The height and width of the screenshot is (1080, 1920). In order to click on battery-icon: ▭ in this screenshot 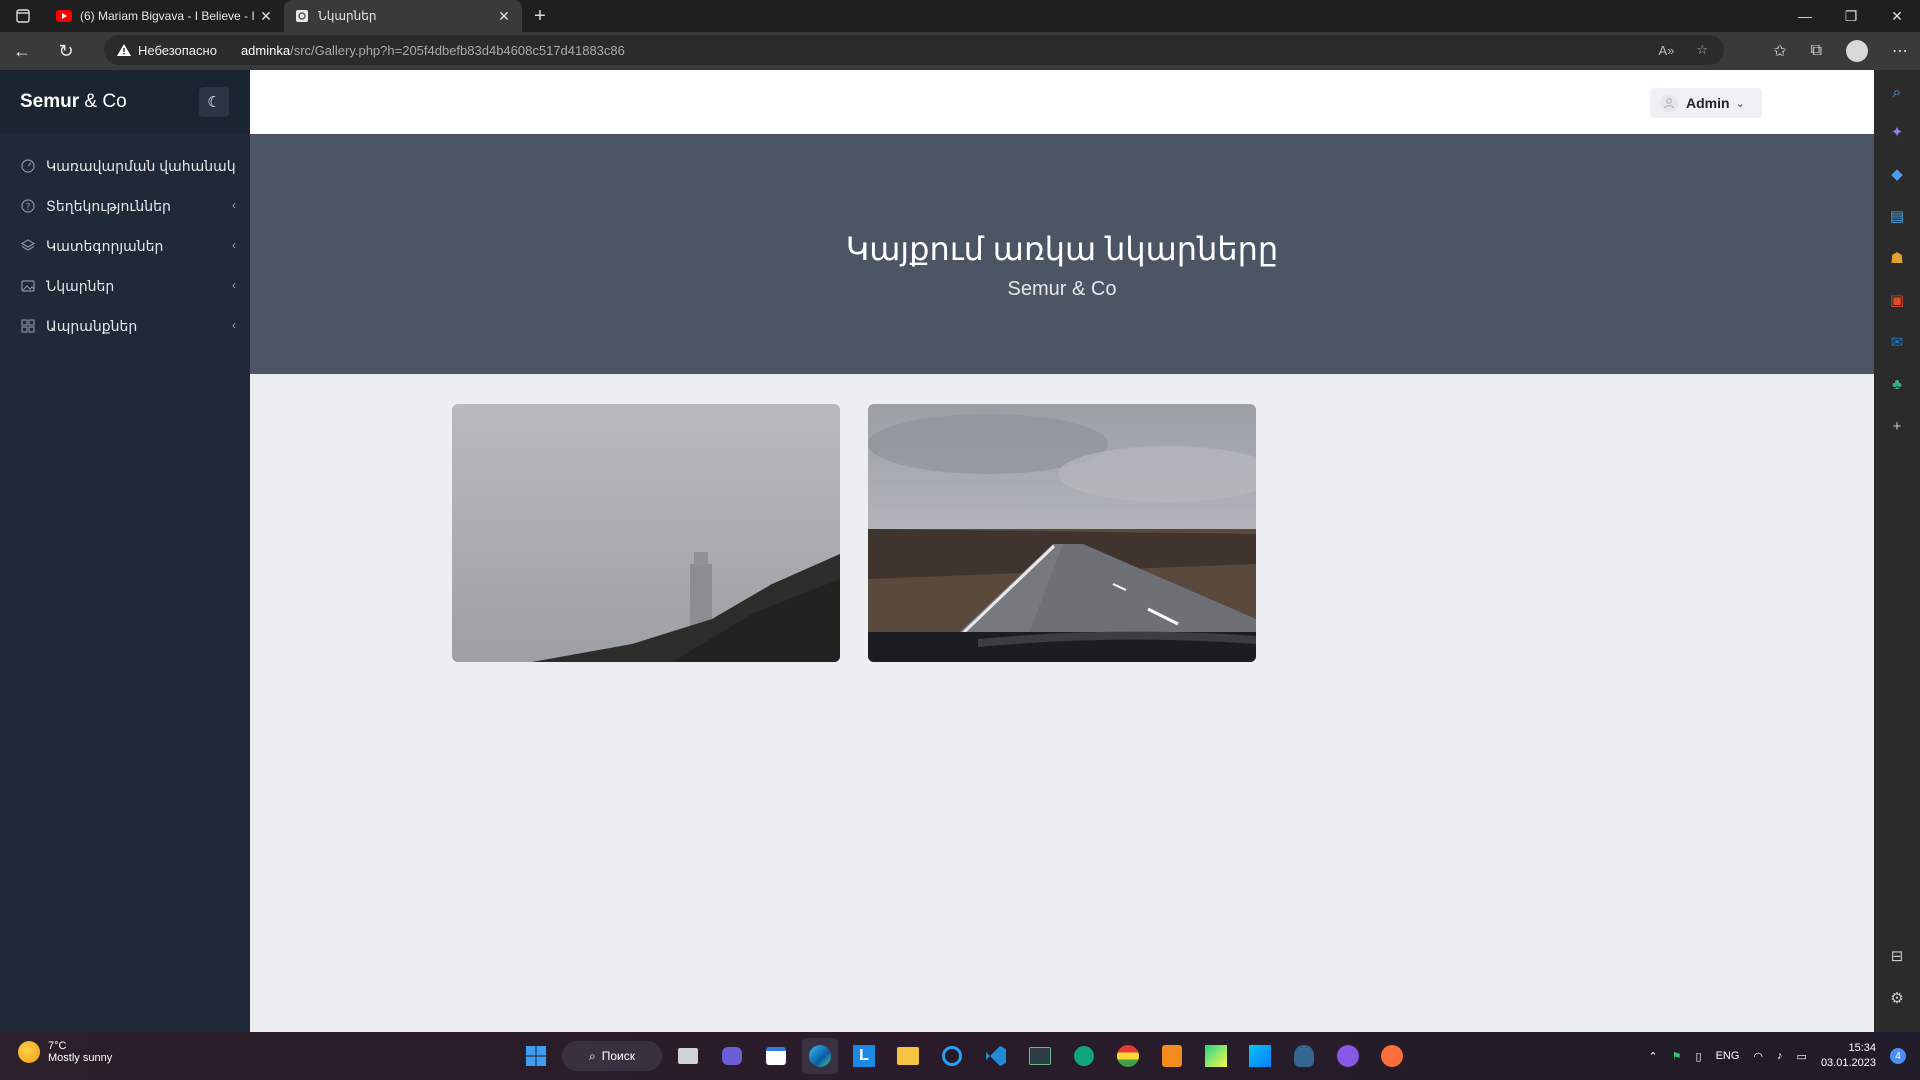, I will do `click(1802, 1056)`.